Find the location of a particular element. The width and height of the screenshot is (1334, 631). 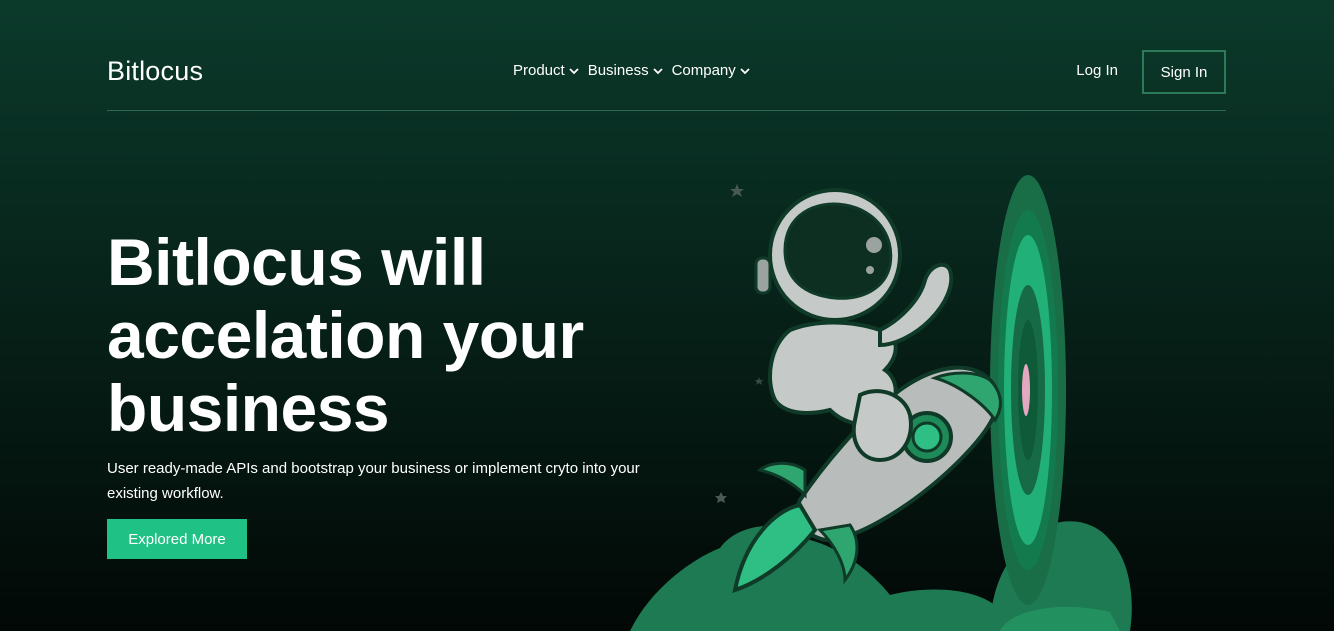

menu-item-business: Business is located at coordinates (626, 70).